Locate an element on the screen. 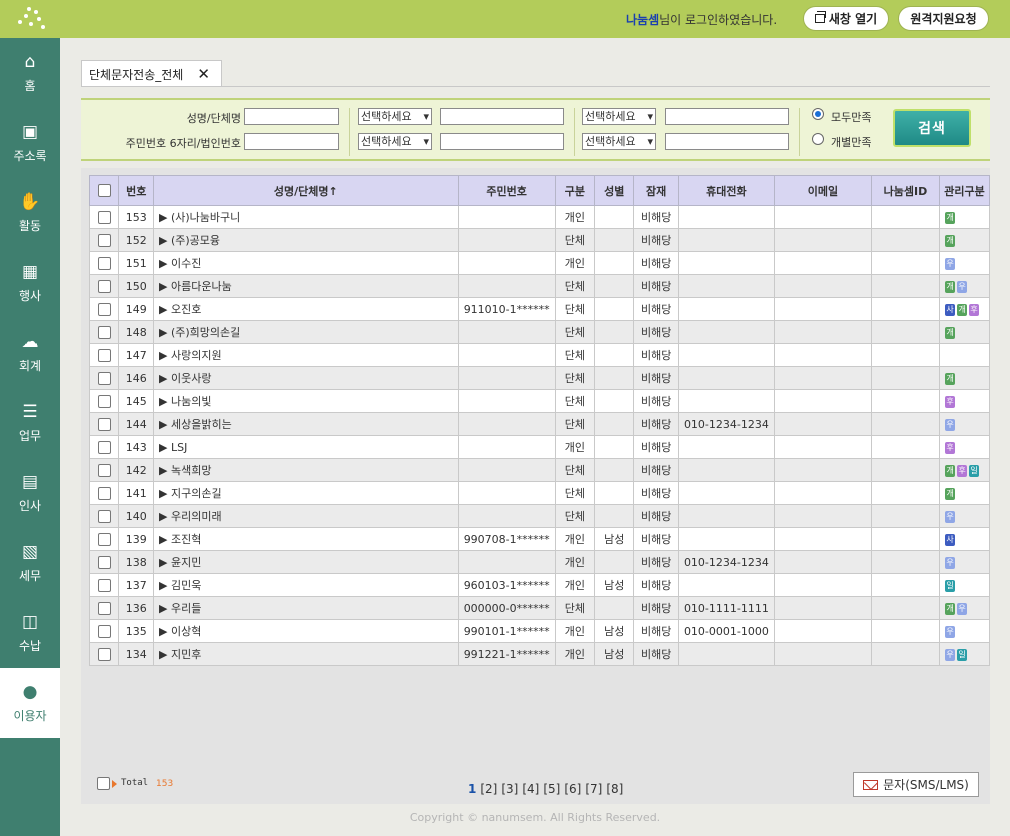  condition-select-1: 선택하세요 is located at coordinates (395, 116).